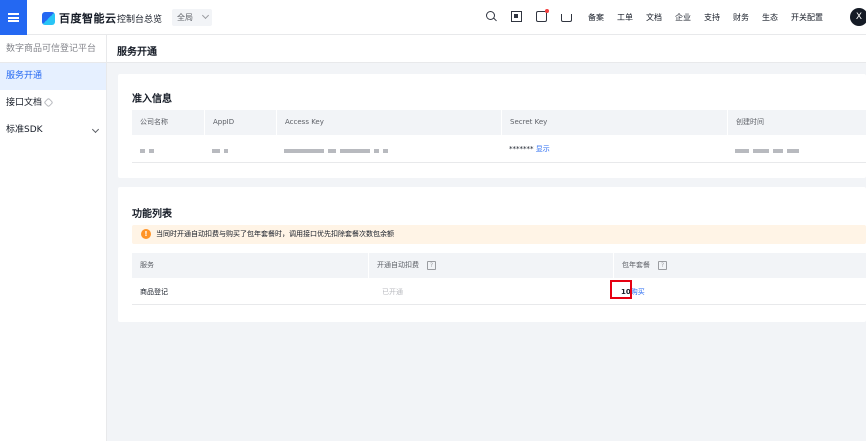 Image resolution: width=866 pixels, height=441 pixels. What do you see at coordinates (154, 292) in the screenshot?
I see `service-name-cell: 商品登记` at bounding box center [154, 292].